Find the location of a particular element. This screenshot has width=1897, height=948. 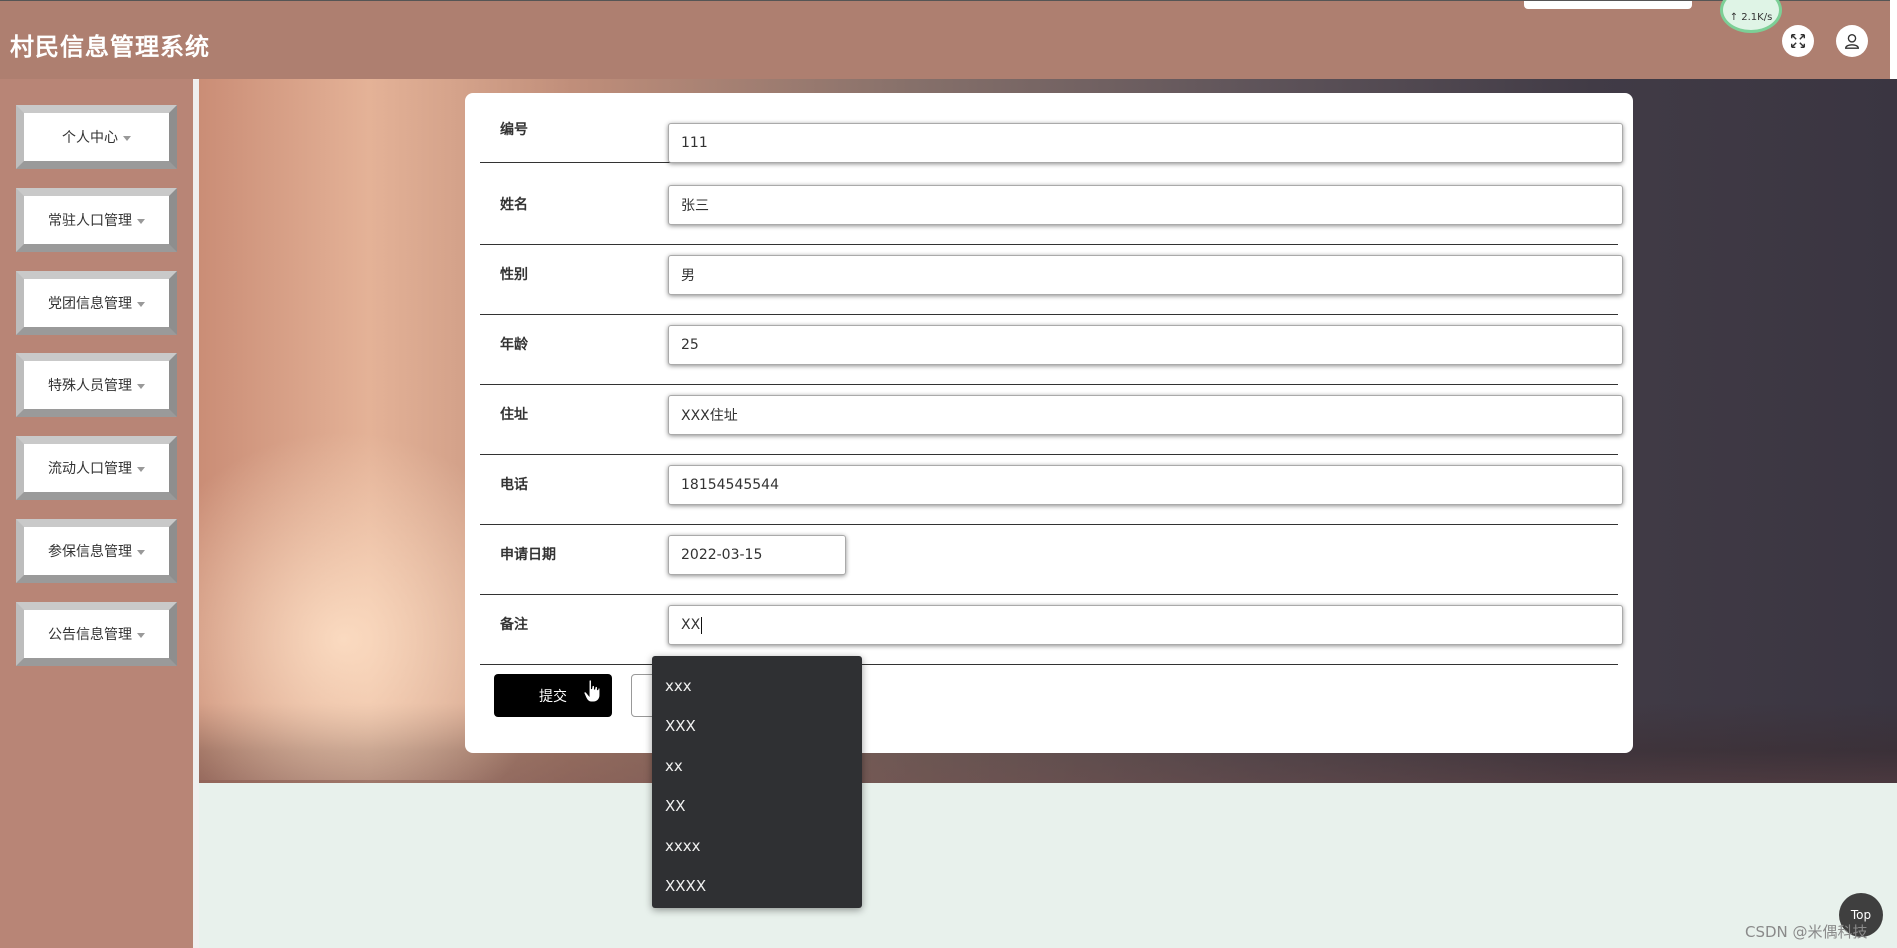

field-label: 住址 is located at coordinates (514, 415).